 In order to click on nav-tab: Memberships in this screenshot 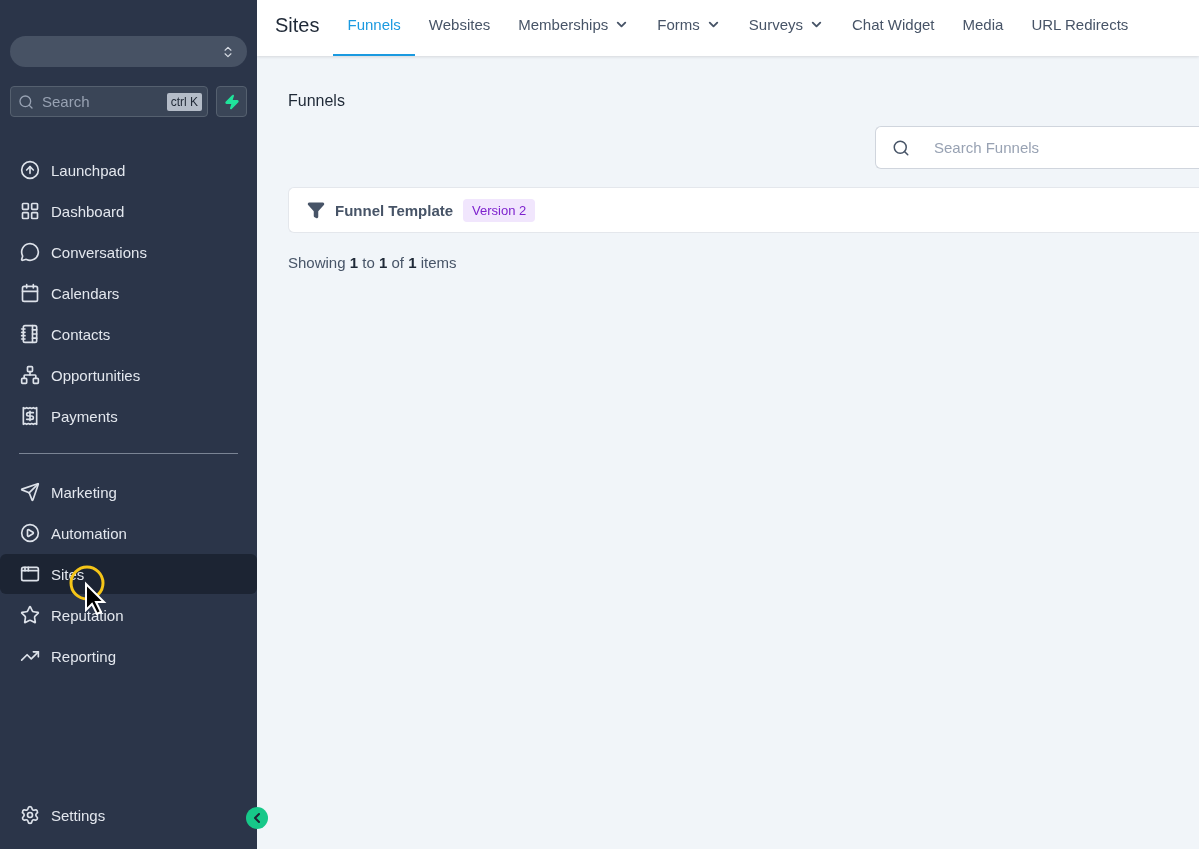, I will do `click(574, 28)`.